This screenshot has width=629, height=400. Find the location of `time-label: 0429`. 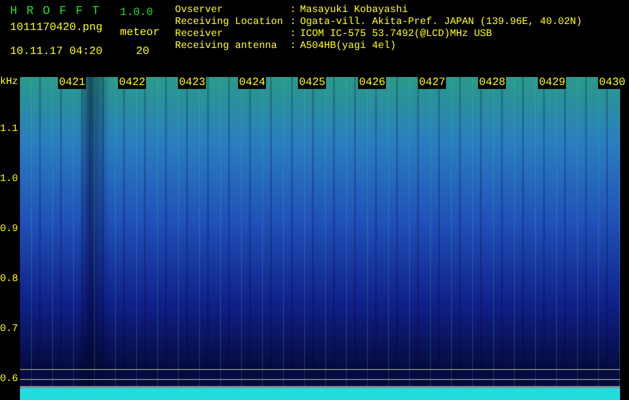

time-label: 0429 is located at coordinates (552, 83).